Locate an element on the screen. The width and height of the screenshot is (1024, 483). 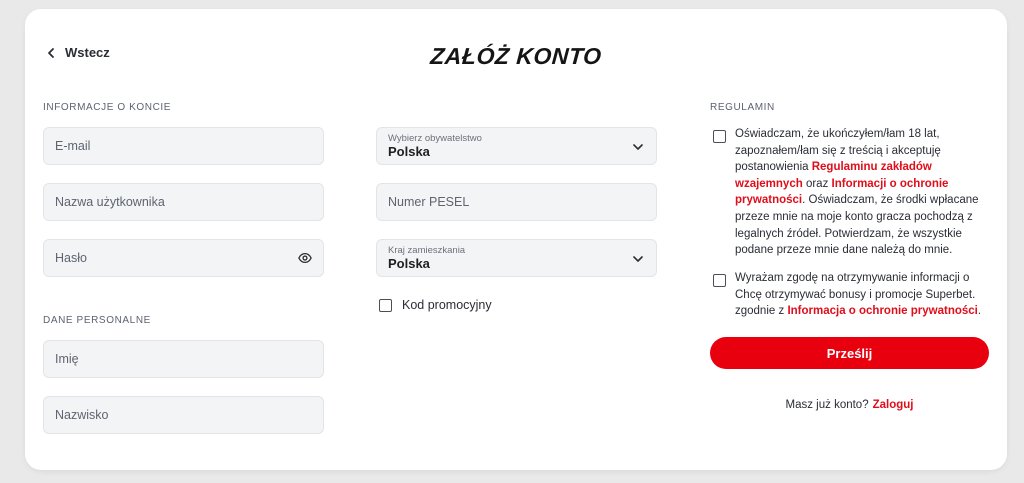
citizenship-value: Polska is located at coordinates (409, 151).